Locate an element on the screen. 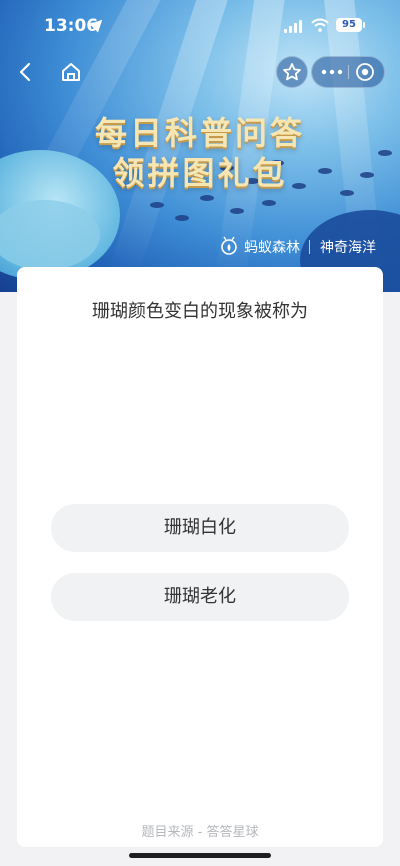 The width and height of the screenshot is (400, 866). answer-option-1: 珊瑚白化 is located at coordinates (200, 528).